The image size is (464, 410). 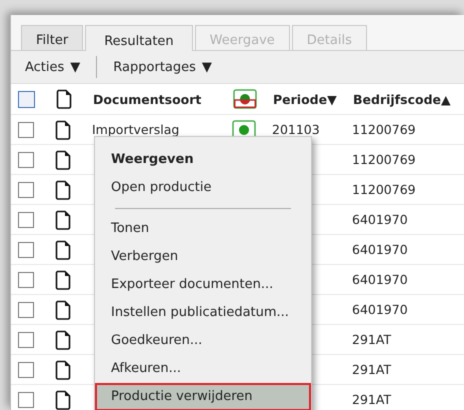 I want to click on menu-item: Productie verwijderen, so click(x=203, y=396).